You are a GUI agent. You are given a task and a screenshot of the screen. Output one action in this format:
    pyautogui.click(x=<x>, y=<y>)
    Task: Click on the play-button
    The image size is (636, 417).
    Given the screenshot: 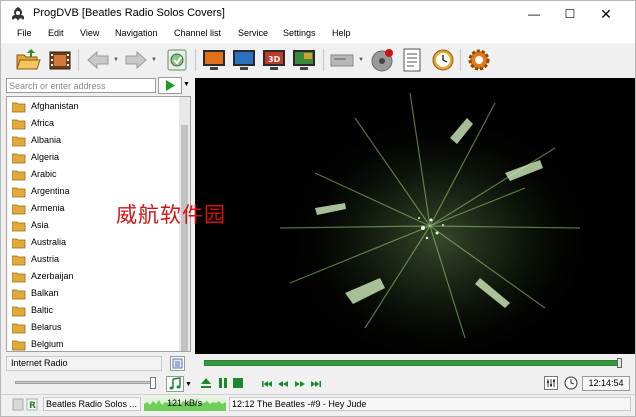 What is the action you would take?
    pyautogui.click(x=170, y=85)
    